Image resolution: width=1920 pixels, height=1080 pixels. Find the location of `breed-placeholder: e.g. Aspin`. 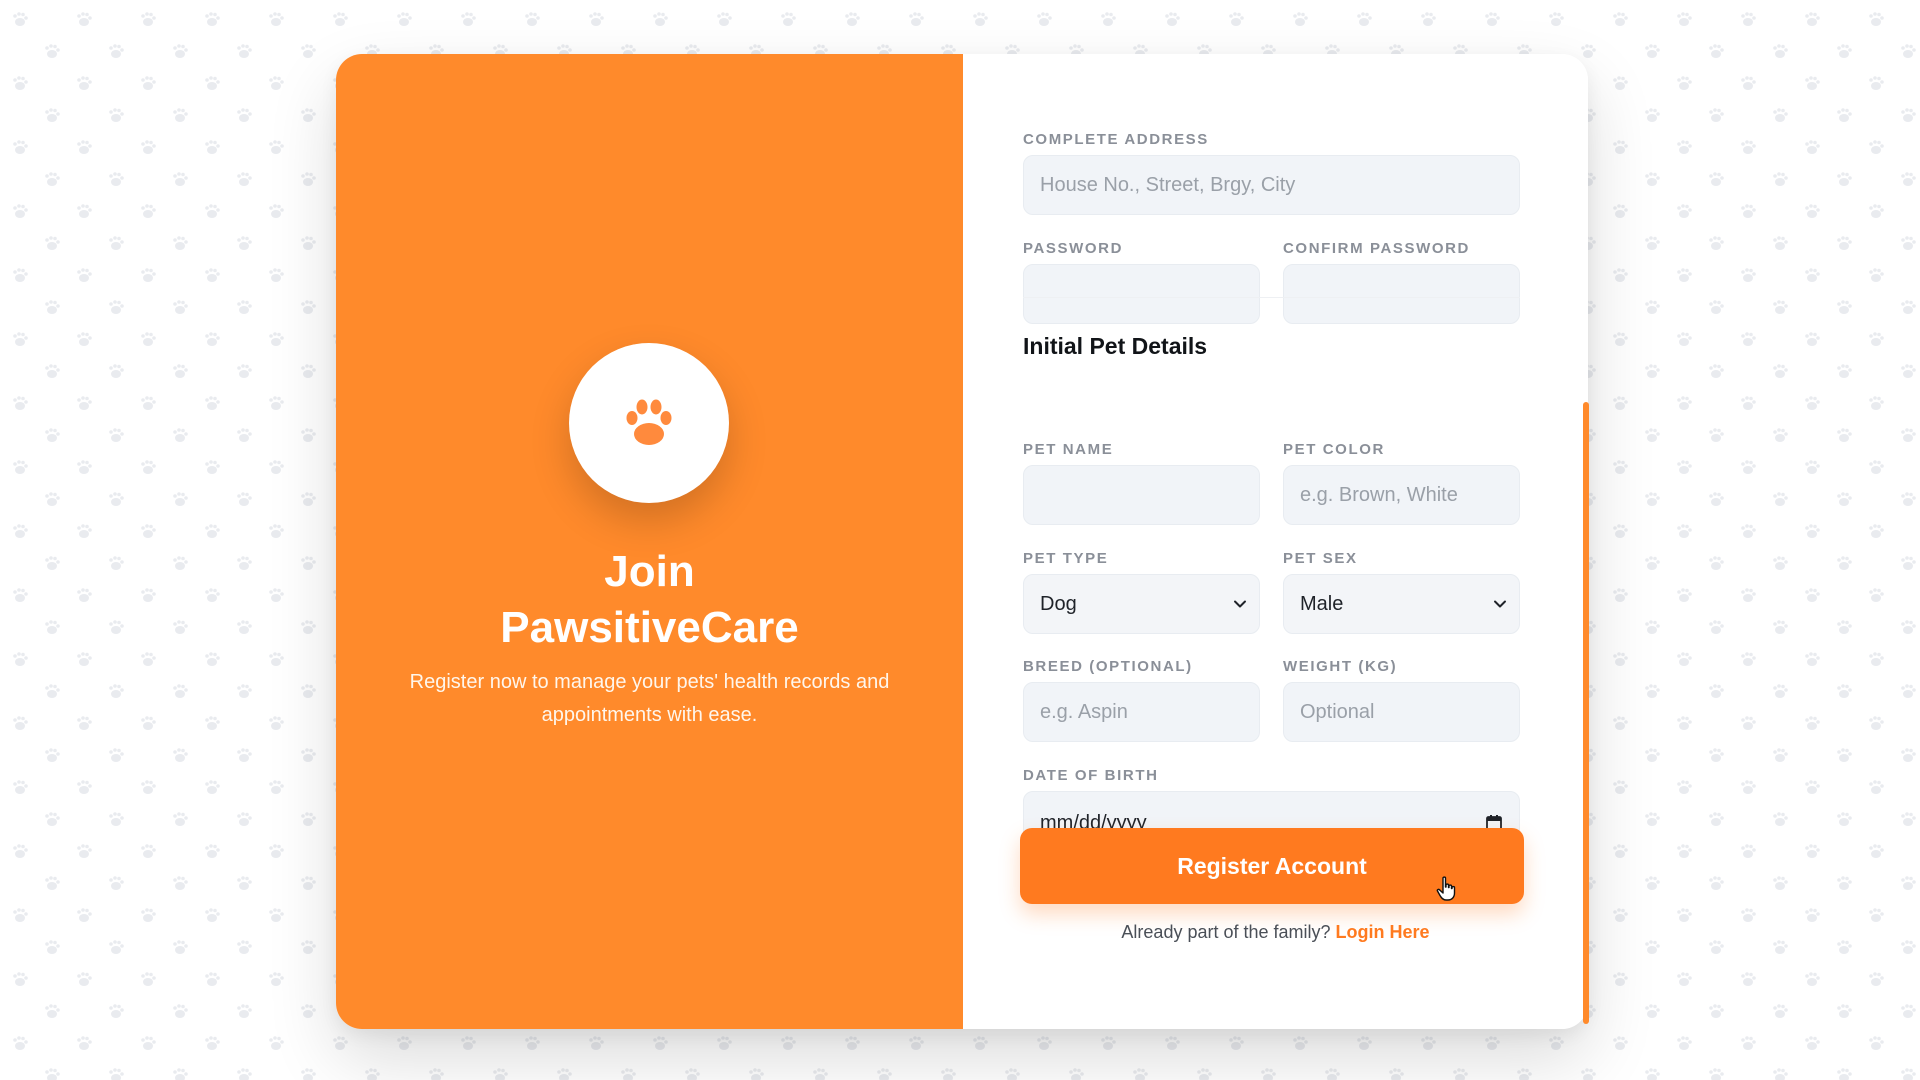

breed-placeholder: e.g. Aspin is located at coordinates (1084, 711).